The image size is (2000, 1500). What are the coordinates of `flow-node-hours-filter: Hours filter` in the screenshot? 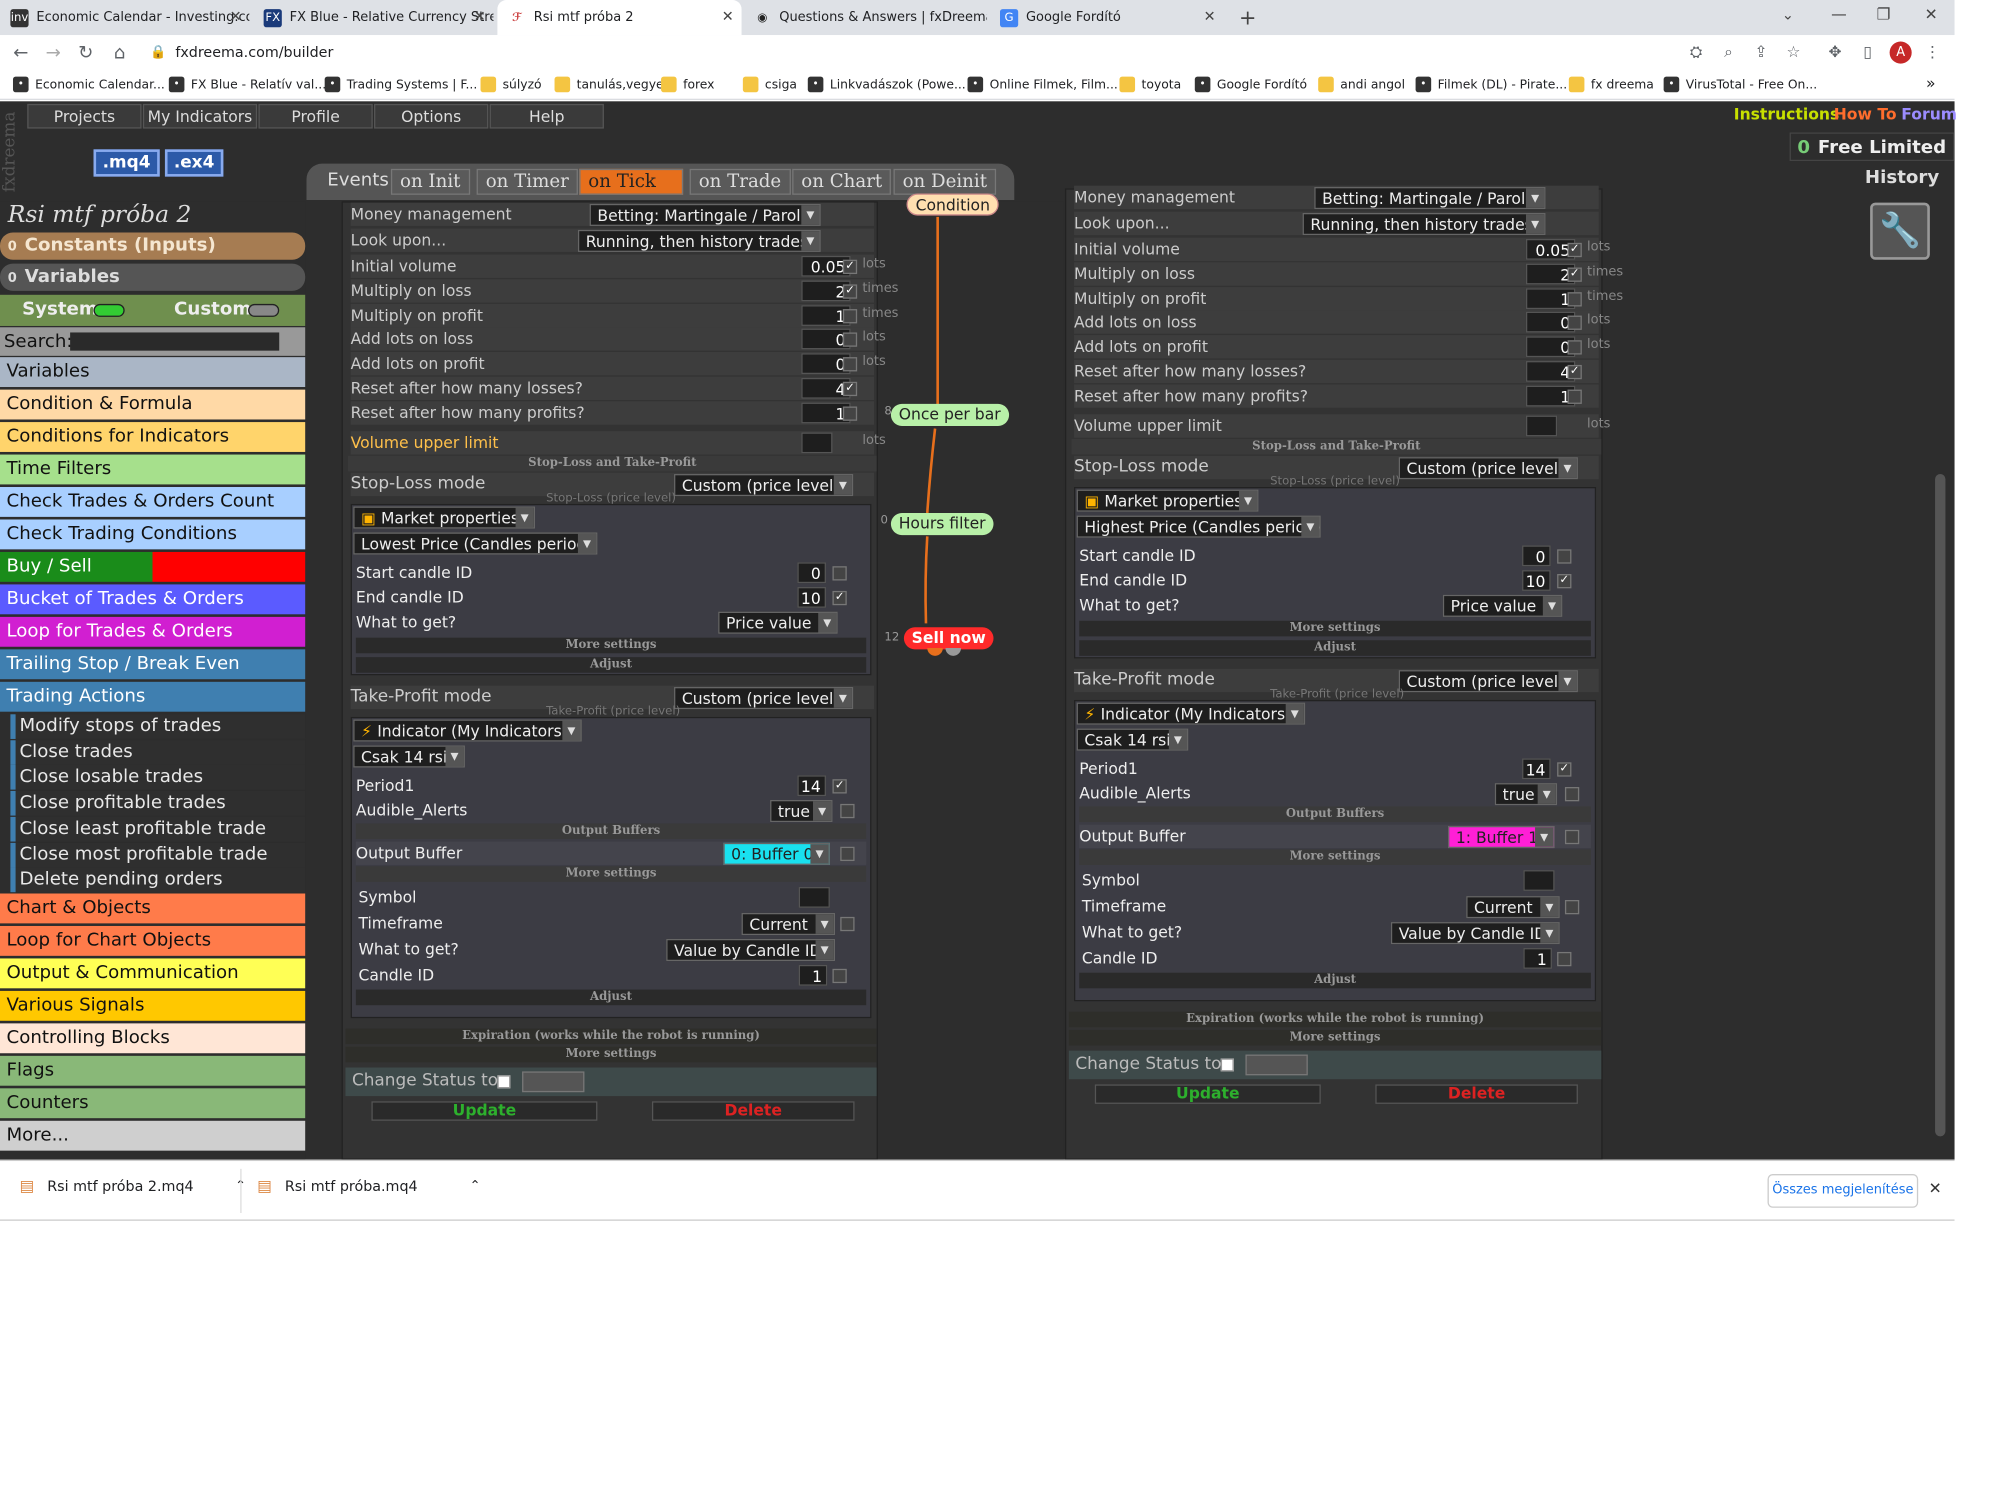 It's located at (942, 524).